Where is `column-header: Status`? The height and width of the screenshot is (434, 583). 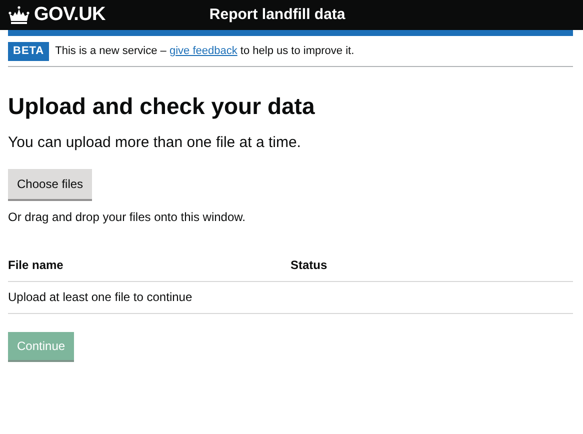 column-header: Status is located at coordinates (431, 266).